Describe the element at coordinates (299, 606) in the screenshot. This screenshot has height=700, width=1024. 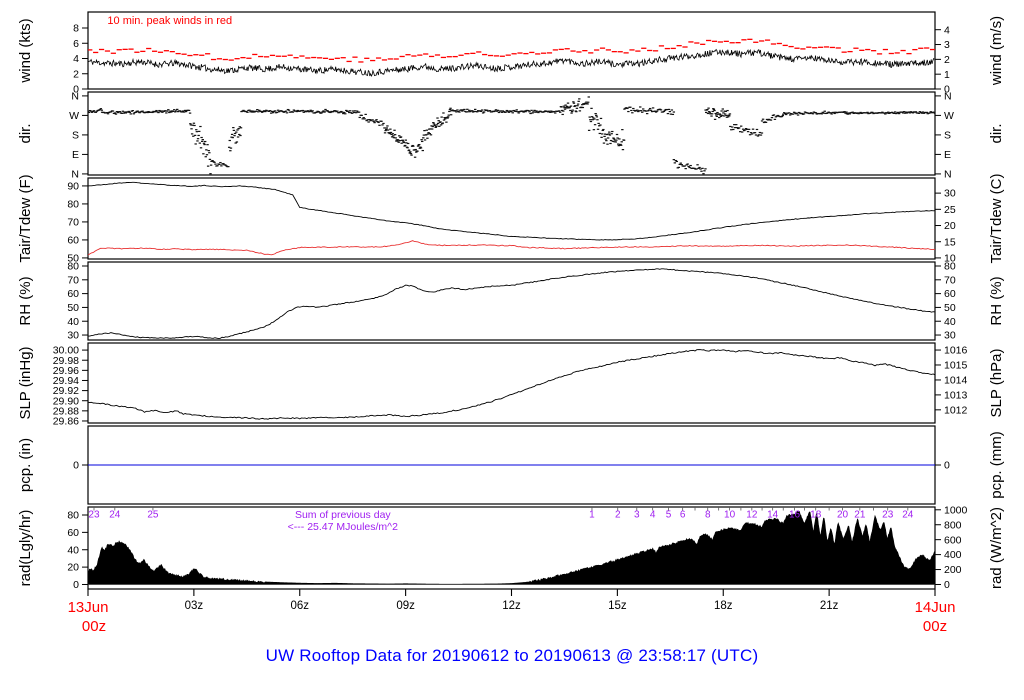
I see `svg-text: 06z` at that location.